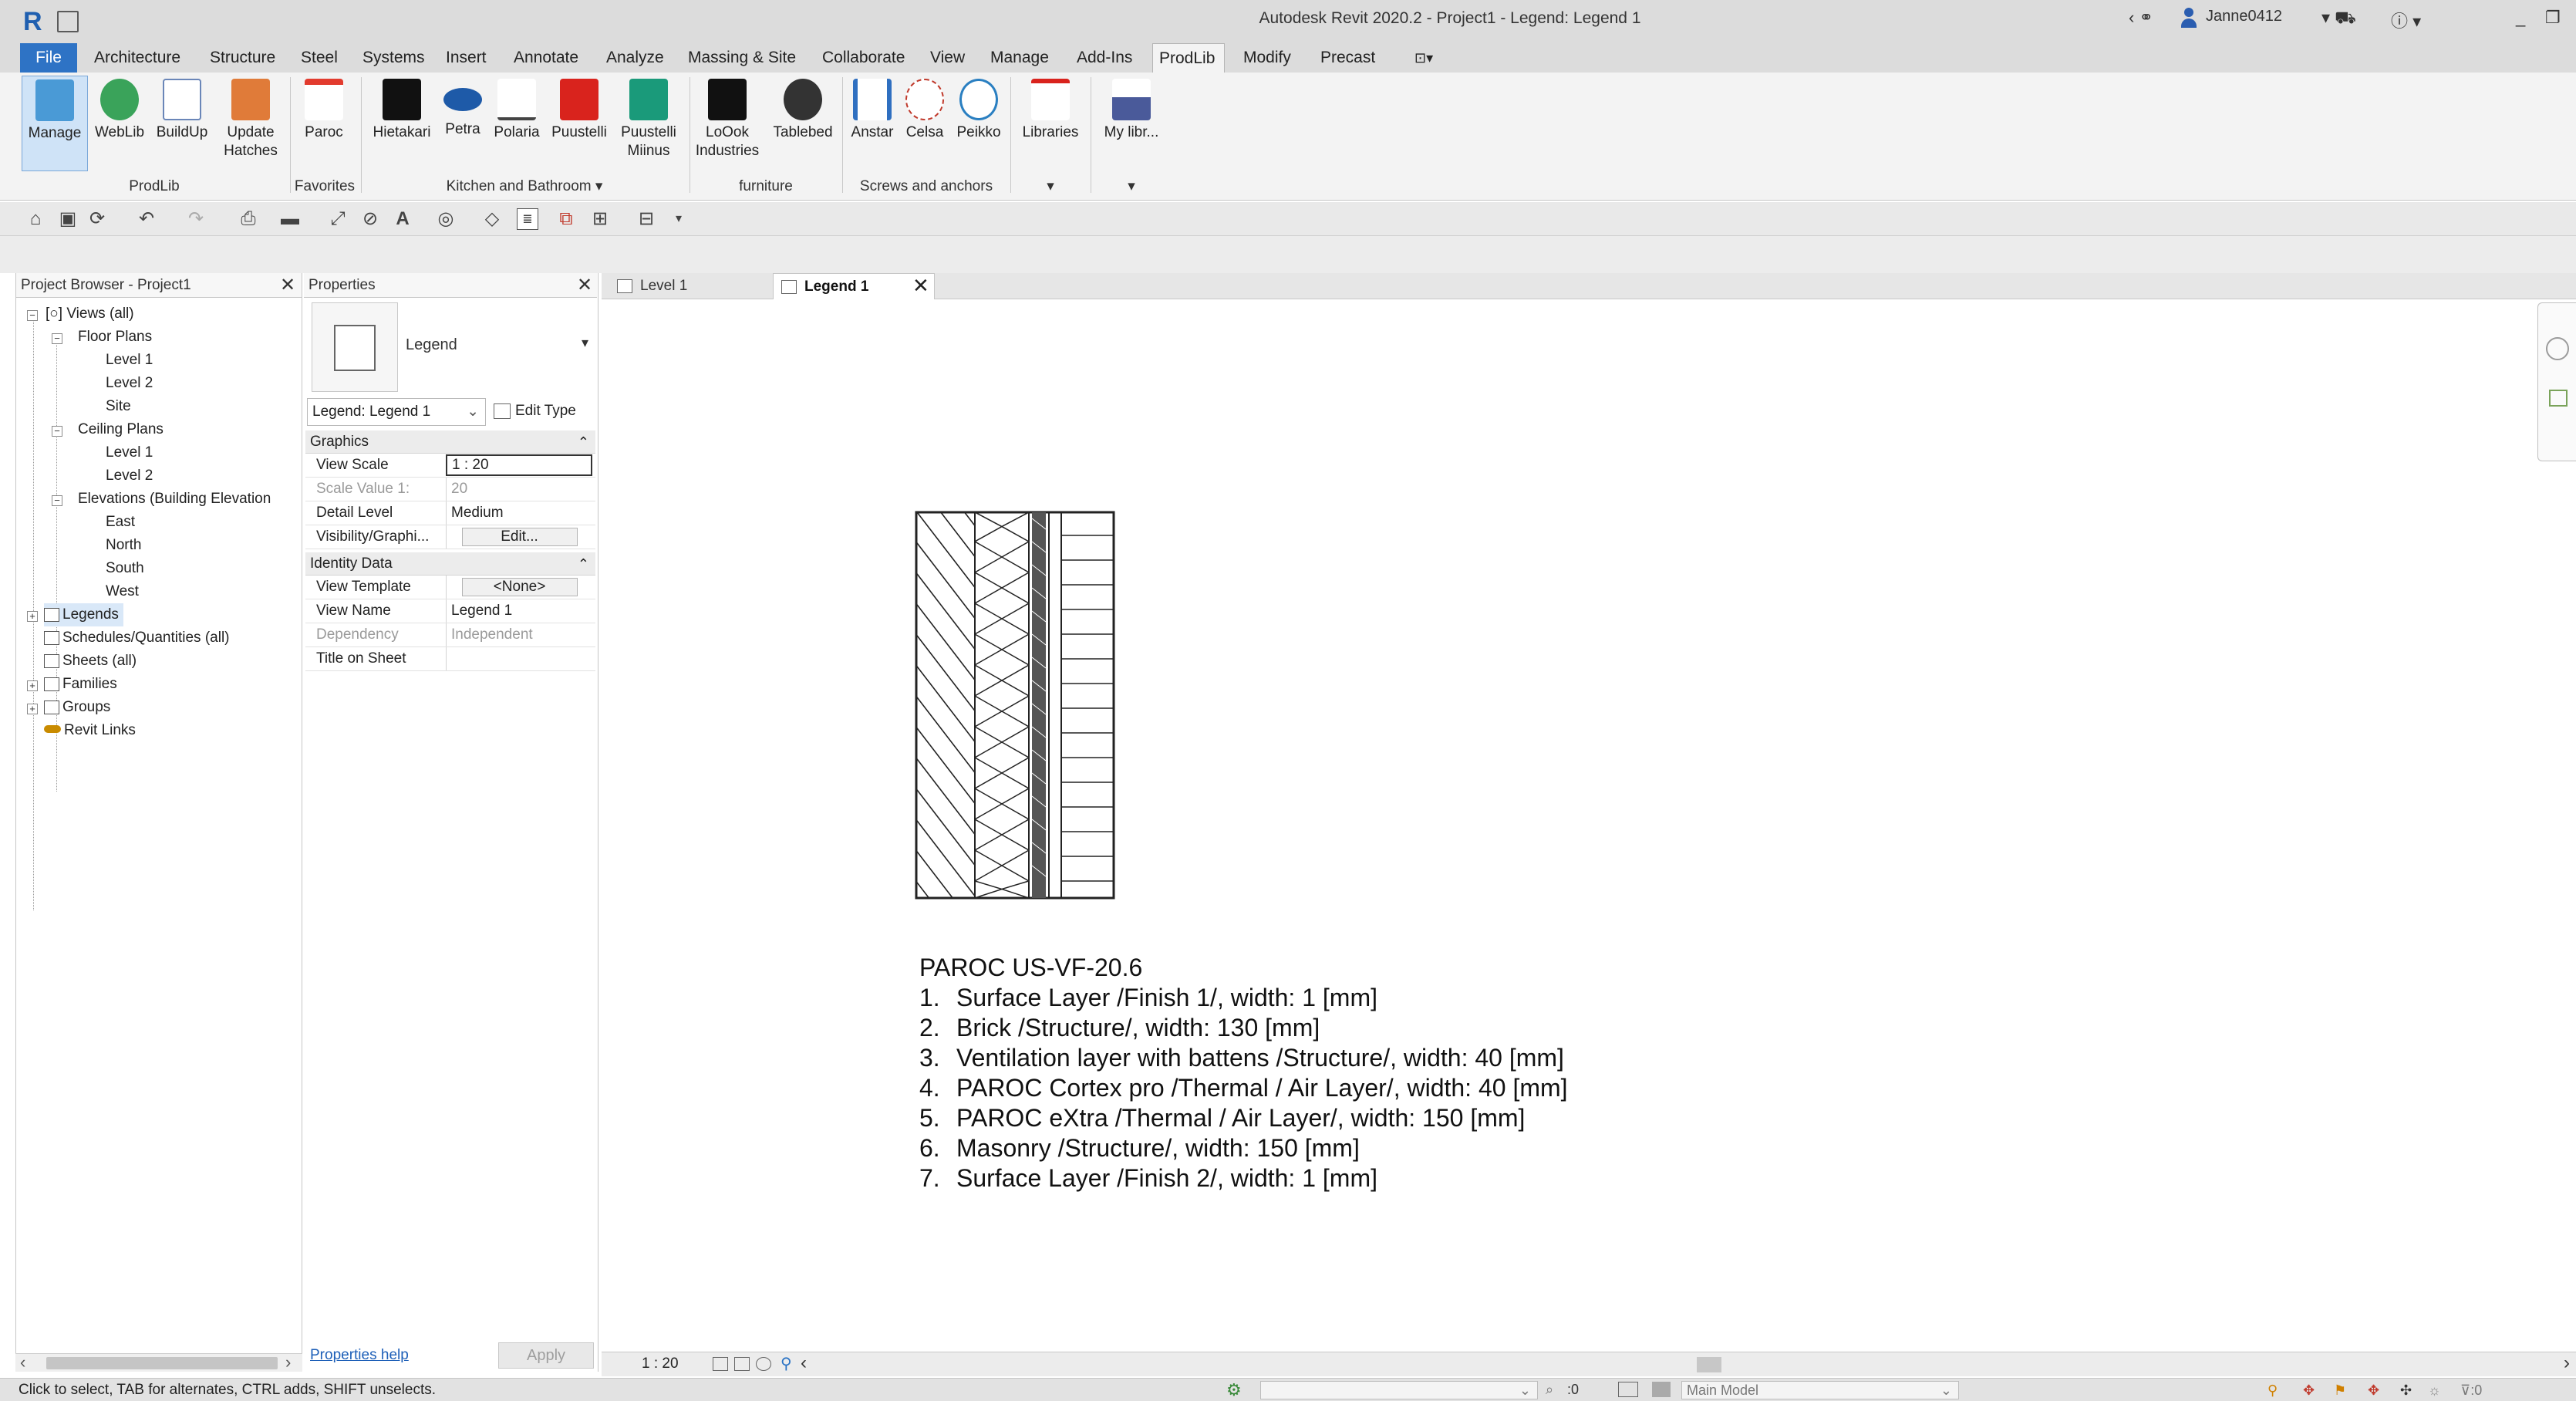 Image resolution: width=2576 pixels, height=1401 pixels. What do you see at coordinates (90, 730) in the screenshot?
I see `tree-item-revit-links: Revit Links` at bounding box center [90, 730].